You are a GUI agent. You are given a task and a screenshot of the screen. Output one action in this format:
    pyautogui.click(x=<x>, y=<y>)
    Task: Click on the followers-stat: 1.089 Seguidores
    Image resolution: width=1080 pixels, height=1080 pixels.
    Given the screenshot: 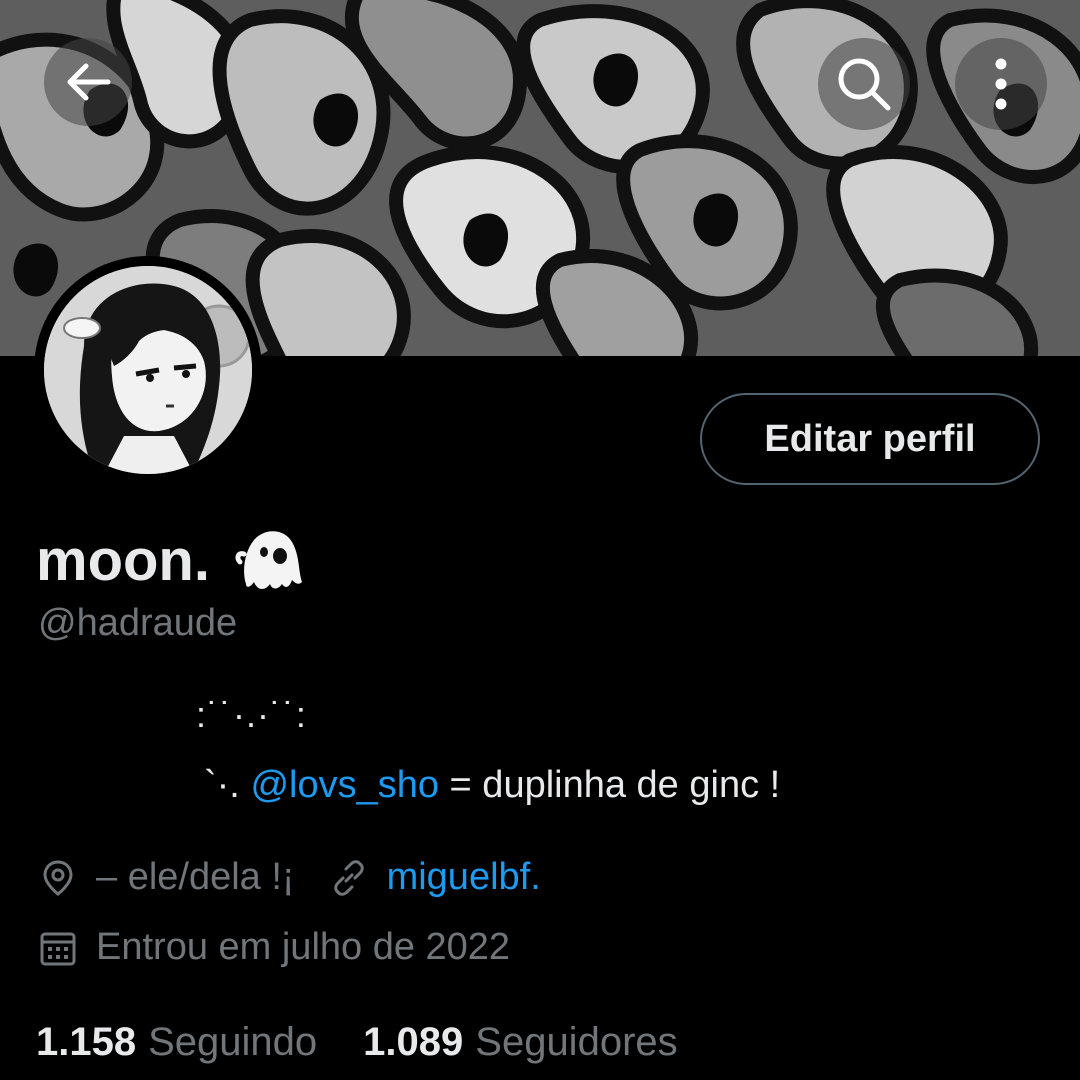 What is the action you would take?
    pyautogui.click(x=520, y=1042)
    